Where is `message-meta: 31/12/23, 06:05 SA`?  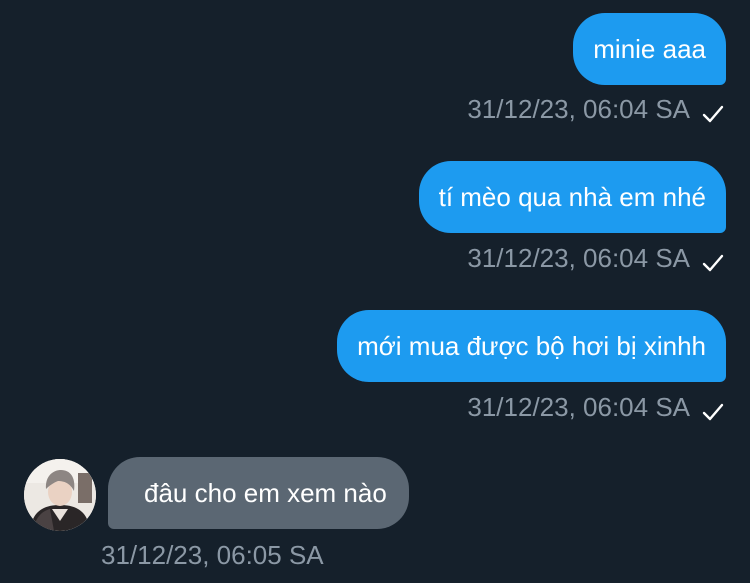 message-meta: 31/12/23, 06:05 SA is located at coordinates (212, 555).